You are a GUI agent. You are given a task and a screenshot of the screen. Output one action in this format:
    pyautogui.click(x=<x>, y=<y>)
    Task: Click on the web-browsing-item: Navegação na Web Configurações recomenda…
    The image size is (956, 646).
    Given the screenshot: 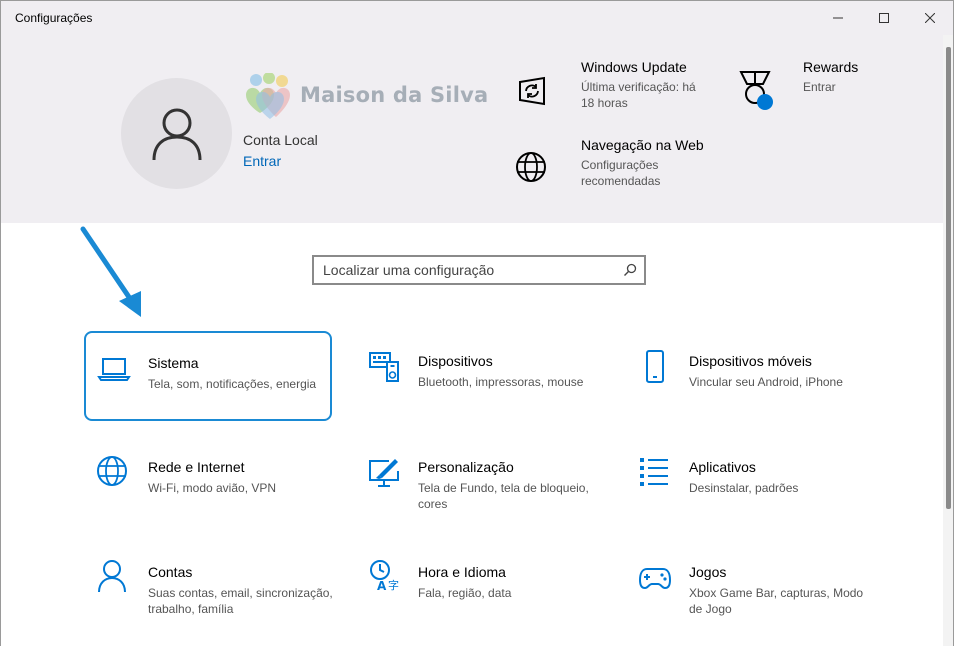 What is the action you would take?
    pyautogui.click(x=611, y=167)
    